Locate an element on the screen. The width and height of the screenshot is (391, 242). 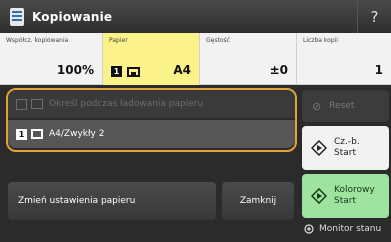
change-paper-settings-button: Zmień ustawienia papieru is located at coordinates (112, 201).